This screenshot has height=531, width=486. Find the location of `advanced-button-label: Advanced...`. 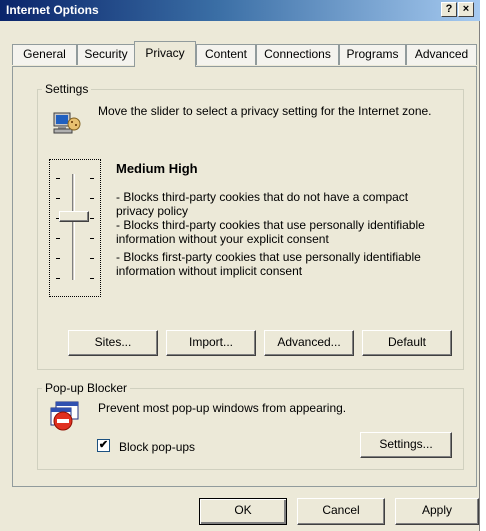

advanced-button-label: Advanced... is located at coordinates (309, 342).